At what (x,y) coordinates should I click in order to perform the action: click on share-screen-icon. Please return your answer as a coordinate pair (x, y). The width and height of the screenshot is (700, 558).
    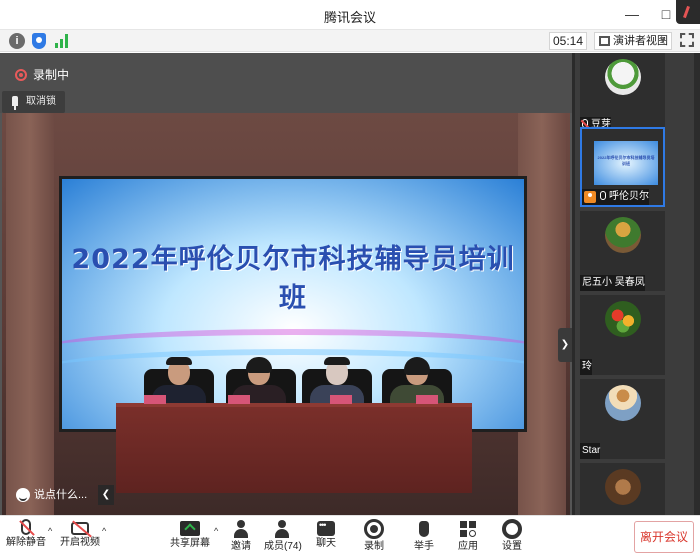
    Looking at the image, I should click on (190, 528).